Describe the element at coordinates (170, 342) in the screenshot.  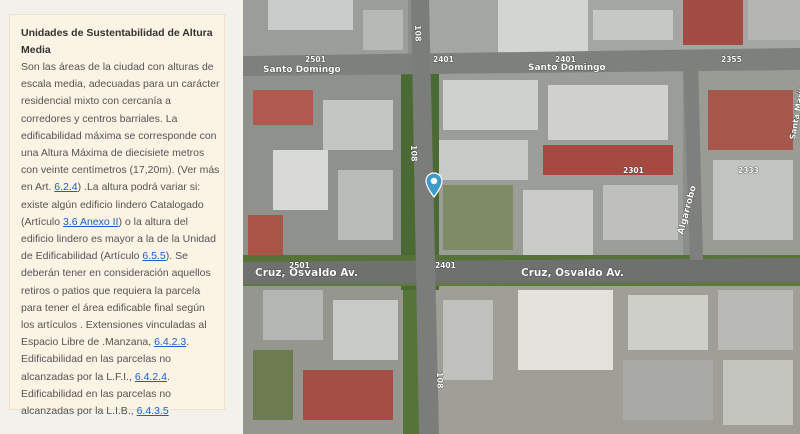
I see `article-link-6-4-2-3: 6.4.2.3` at that location.